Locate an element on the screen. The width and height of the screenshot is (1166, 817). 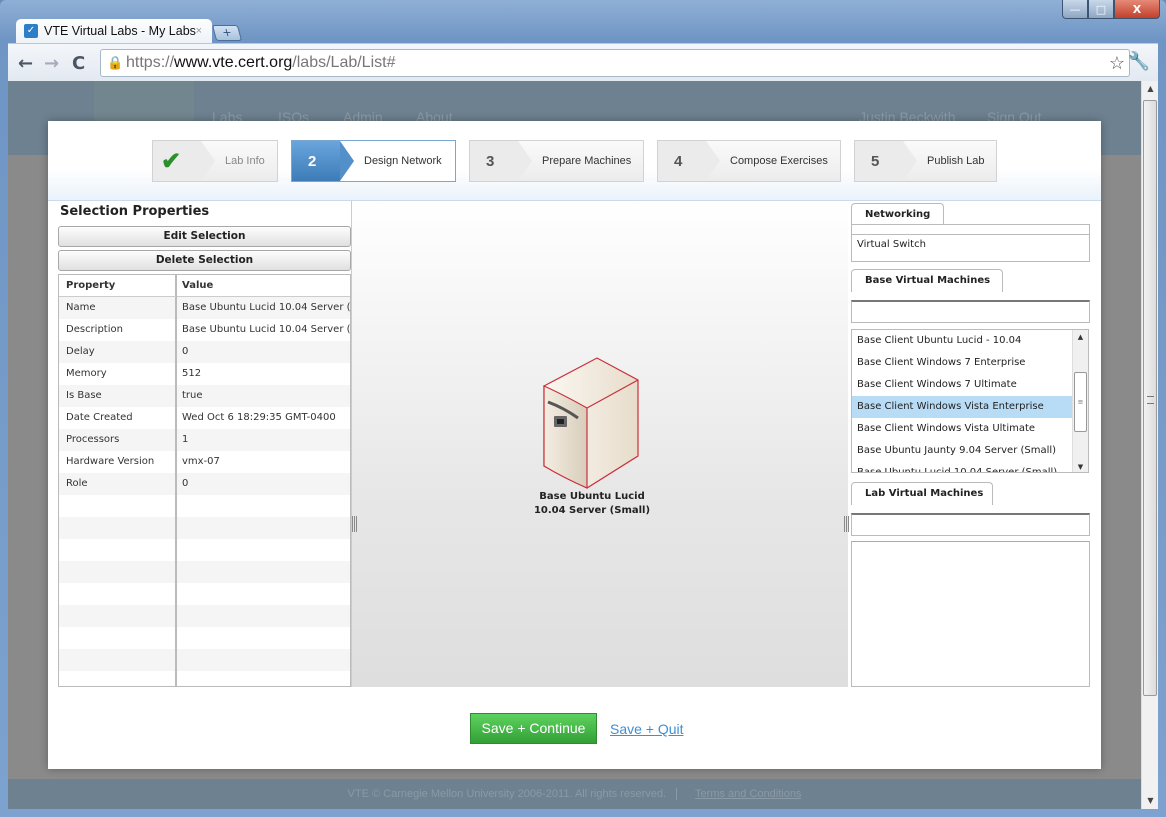
table-row: Delay 0 is located at coordinates (204, 352).